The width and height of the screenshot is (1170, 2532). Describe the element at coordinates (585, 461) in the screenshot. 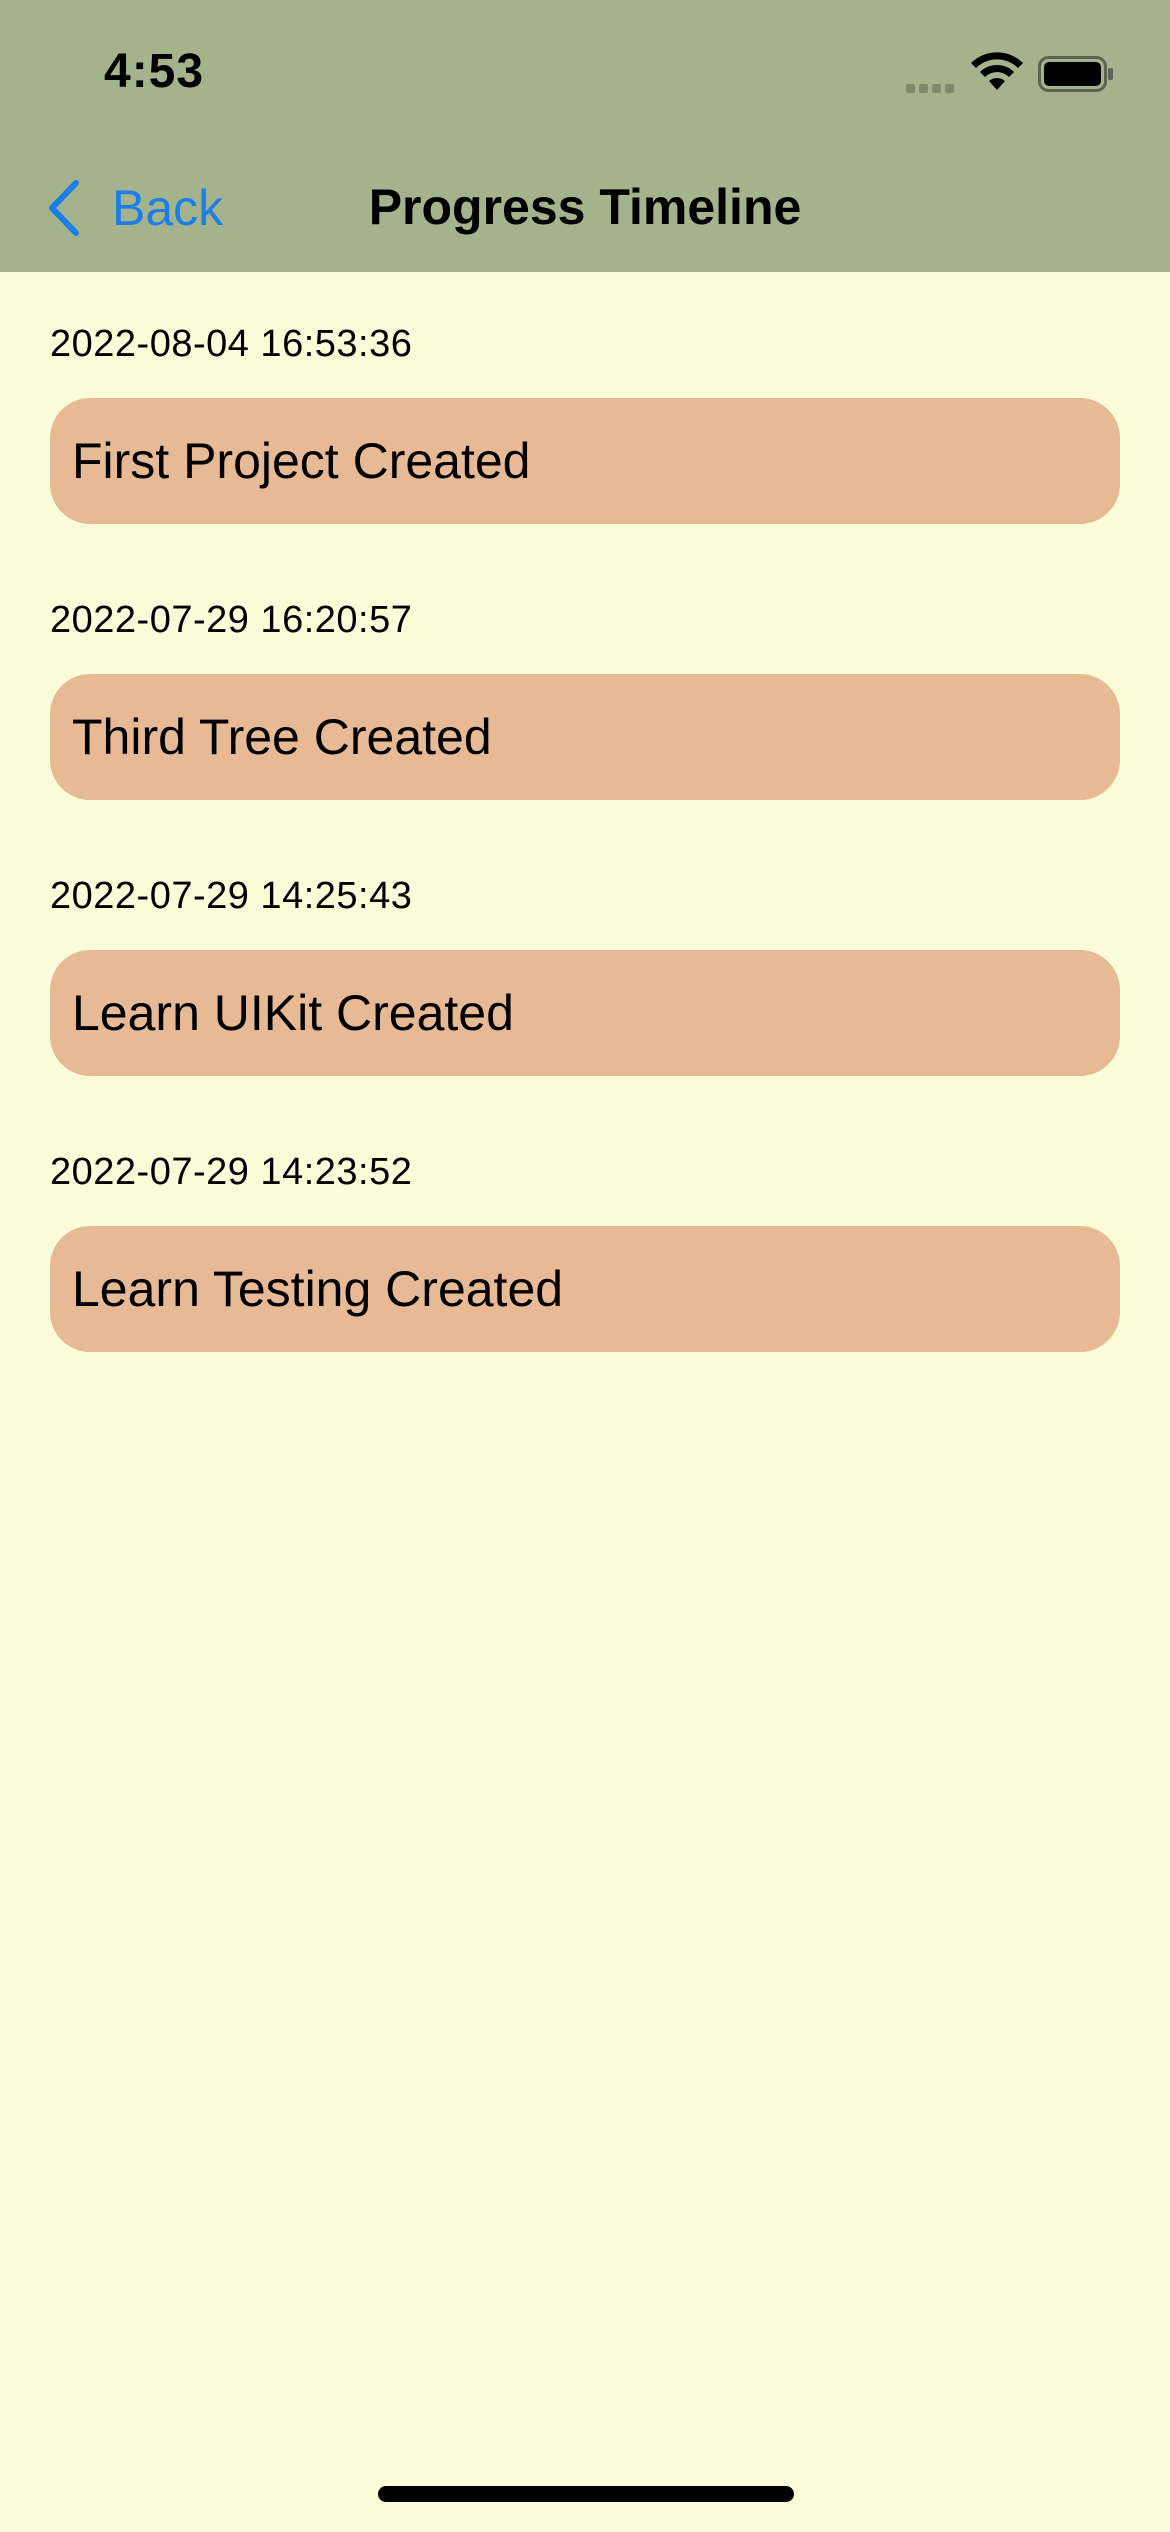

I see `entry-card: First Project Created` at that location.